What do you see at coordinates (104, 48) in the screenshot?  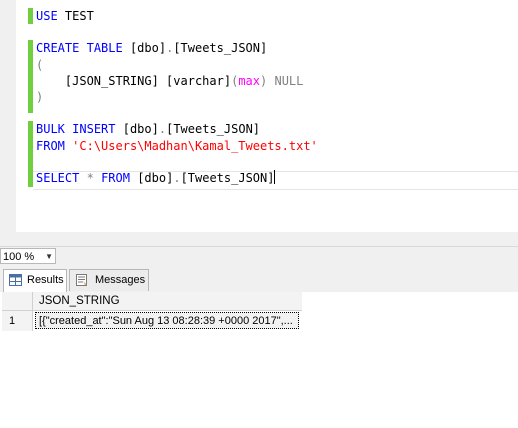 I see `code-token: TABLE` at bounding box center [104, 48].